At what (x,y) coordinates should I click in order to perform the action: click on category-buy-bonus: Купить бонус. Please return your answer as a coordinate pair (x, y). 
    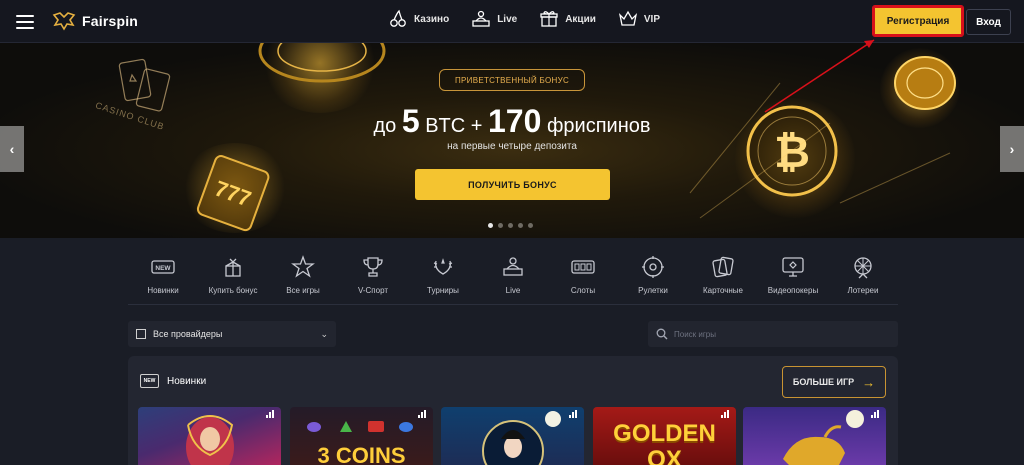
    Looking at the image, I should click on (233, 279).